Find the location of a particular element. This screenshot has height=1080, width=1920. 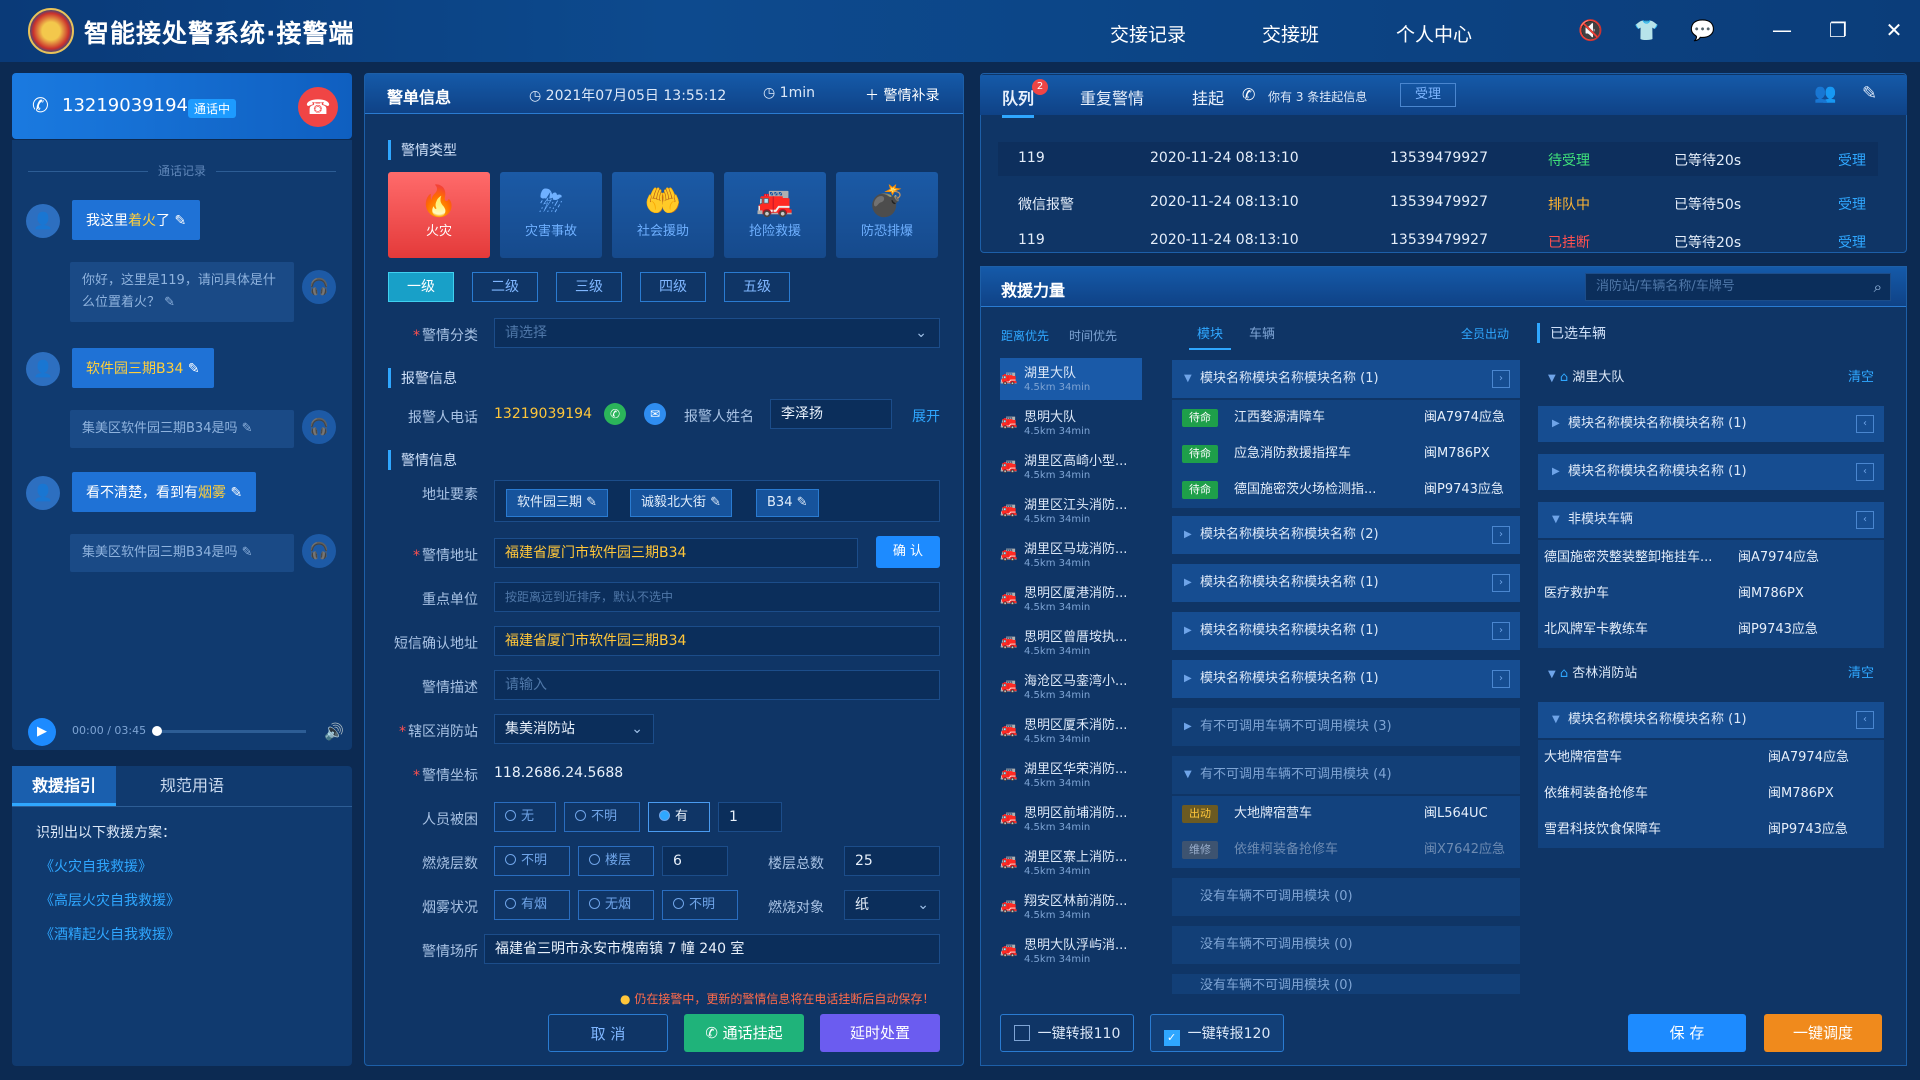

station-item: 🚒 湖里区马垅消防... 4.5km 34min is located at coordinates (1071, 555).